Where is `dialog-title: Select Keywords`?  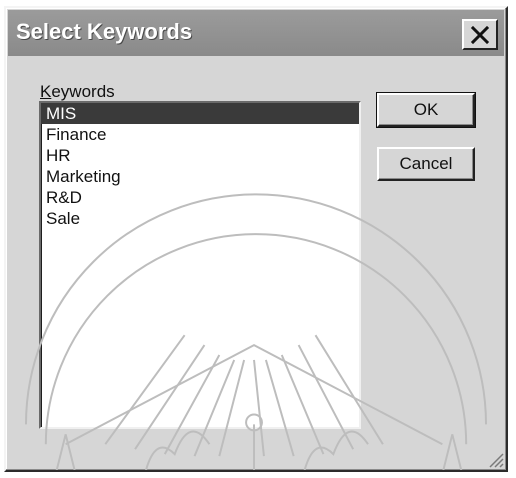 dialog-title: Select Keywords is located at coordinates (104, 31).